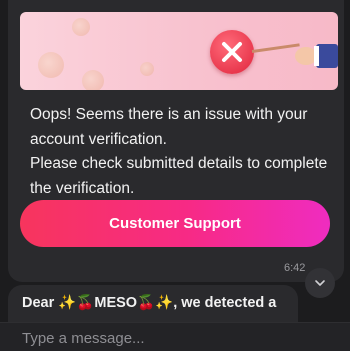 The width and height of the screenshot is (350, 351). Describe the element at coordinates (149, 303) in the screenshot. I see `next-message-text: Dear ✨🍒MESO🍒✨, we detected a` at that location.